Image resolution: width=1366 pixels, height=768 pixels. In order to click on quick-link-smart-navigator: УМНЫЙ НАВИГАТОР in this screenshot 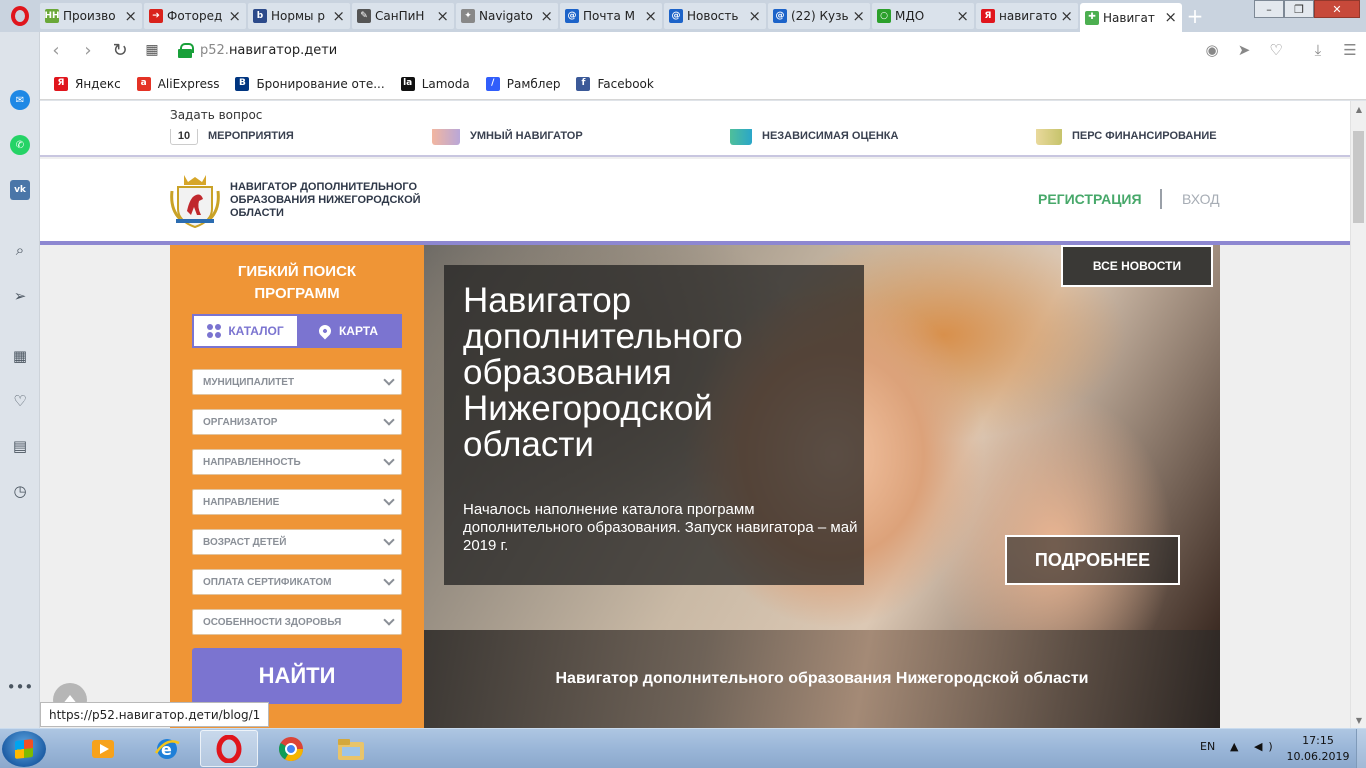, I will do `click(507, 137)`.